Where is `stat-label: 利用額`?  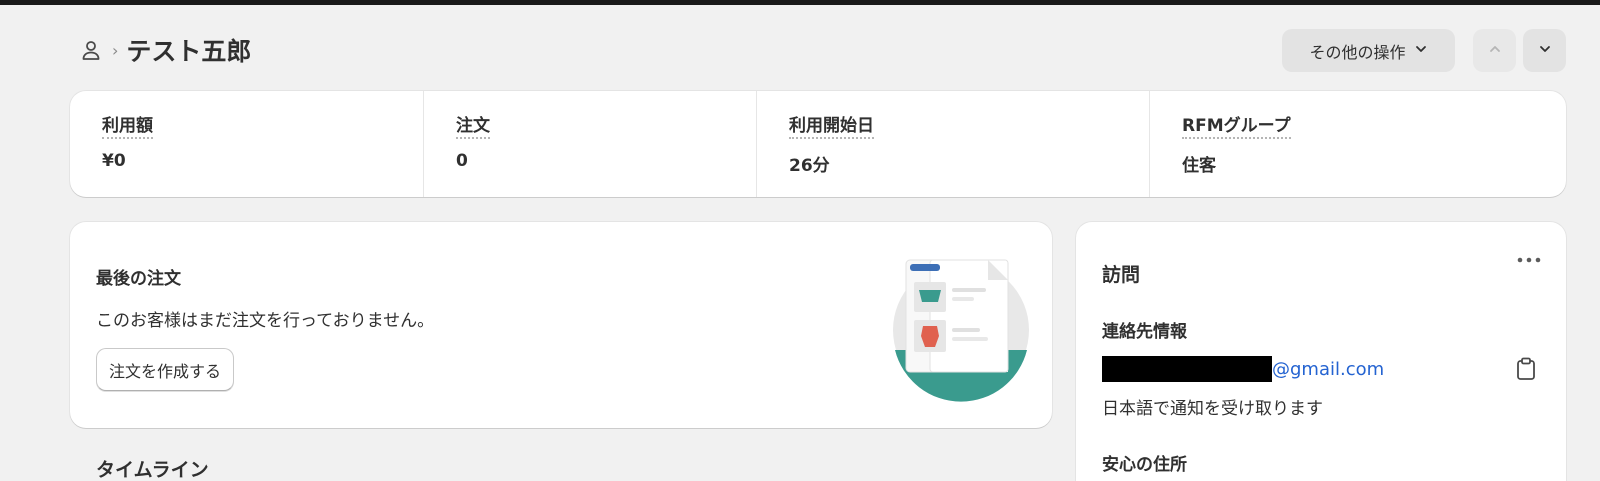 stat-label: 利用額 is located at coordinates (127, 125).